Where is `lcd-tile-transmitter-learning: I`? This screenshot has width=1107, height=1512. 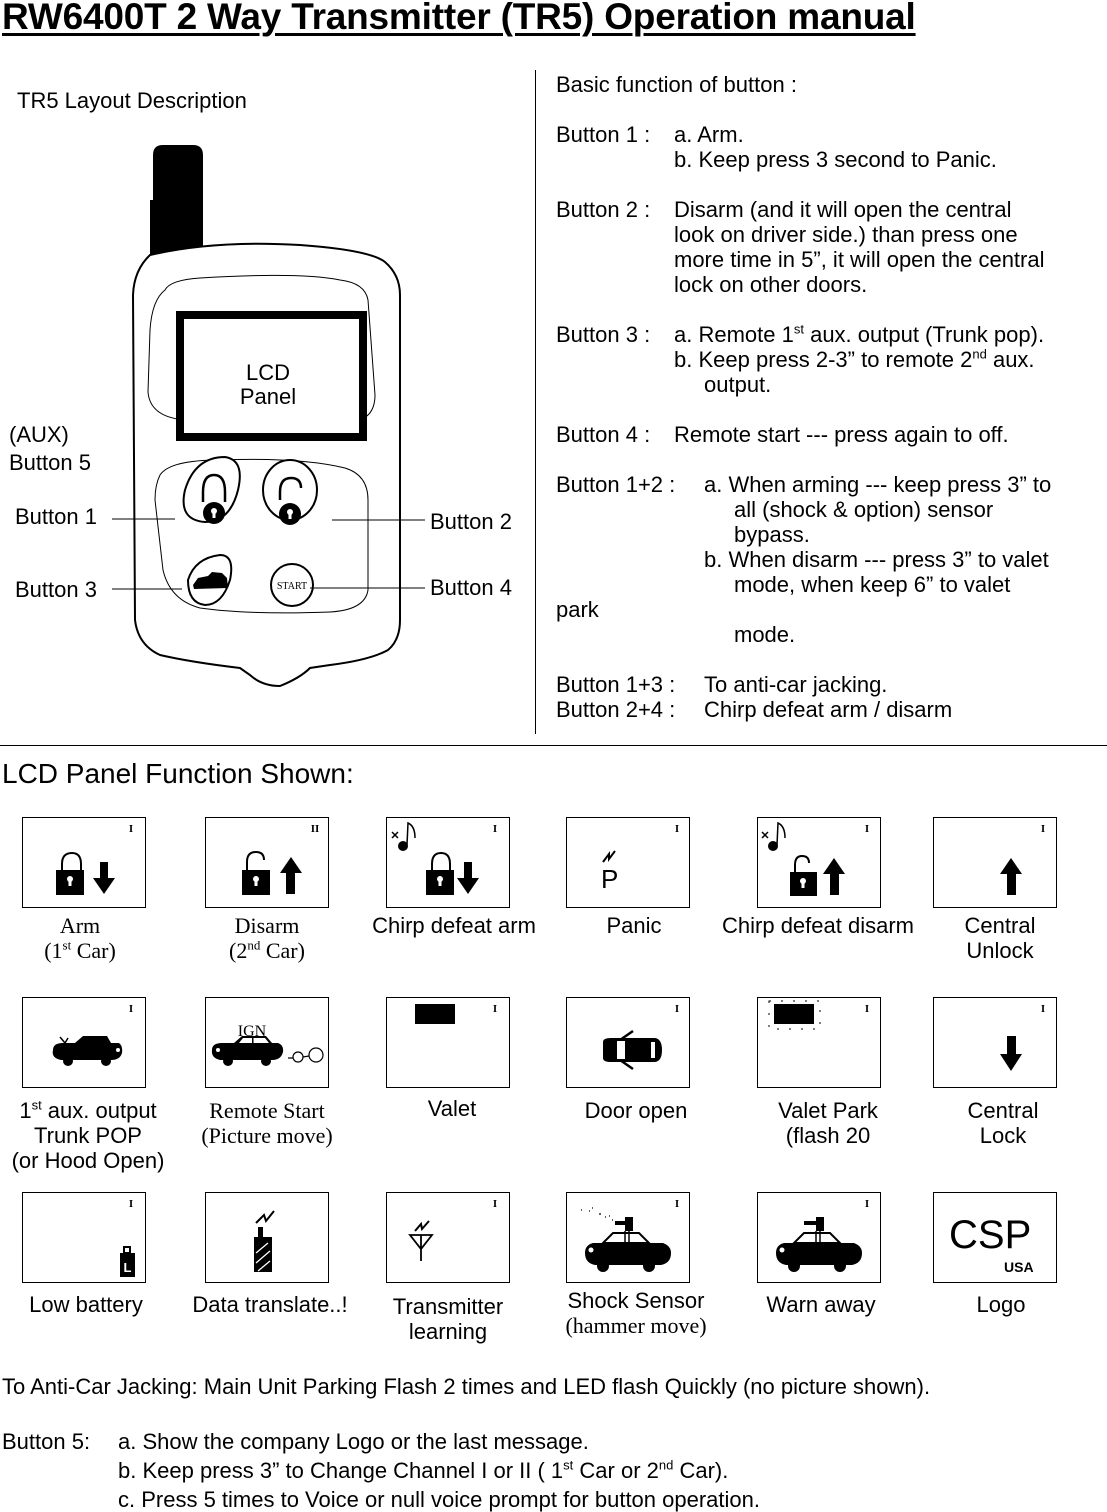
lcd-tile-transmitter-learning: I is located at coordinates (448, 1237).